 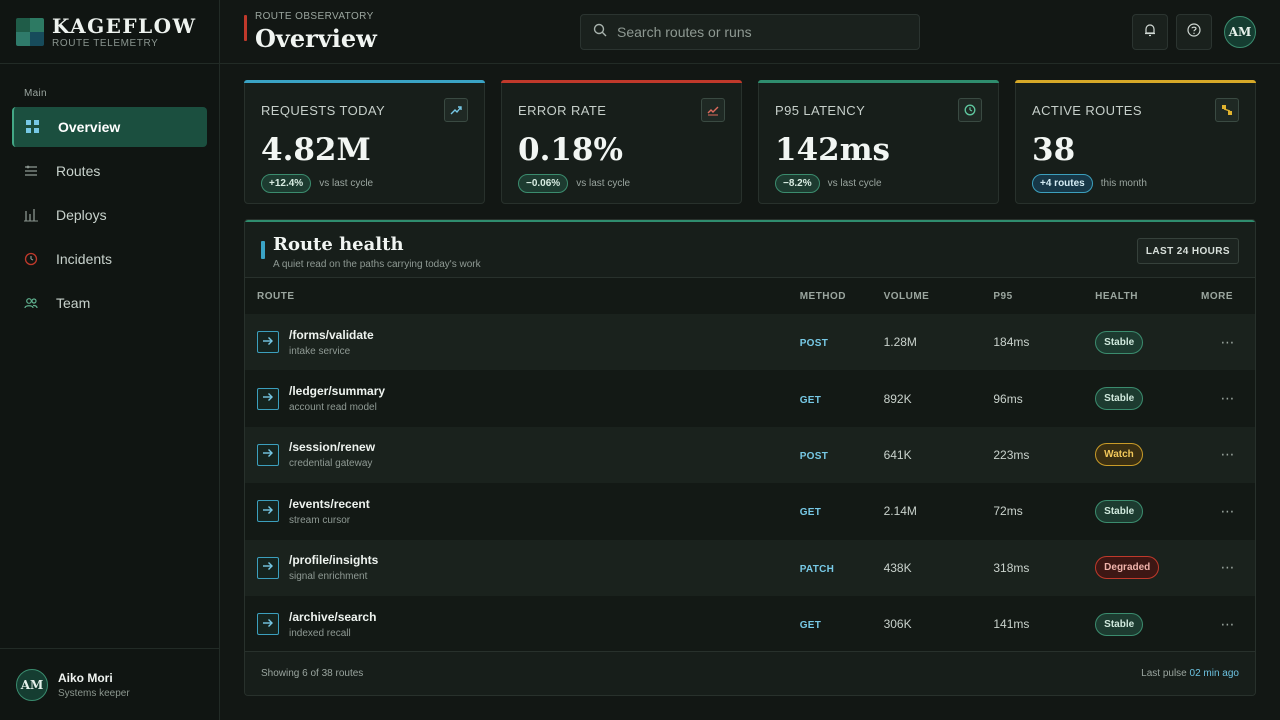 I want to click on sidebar-item-team: Team, so click(x=109, y=303).